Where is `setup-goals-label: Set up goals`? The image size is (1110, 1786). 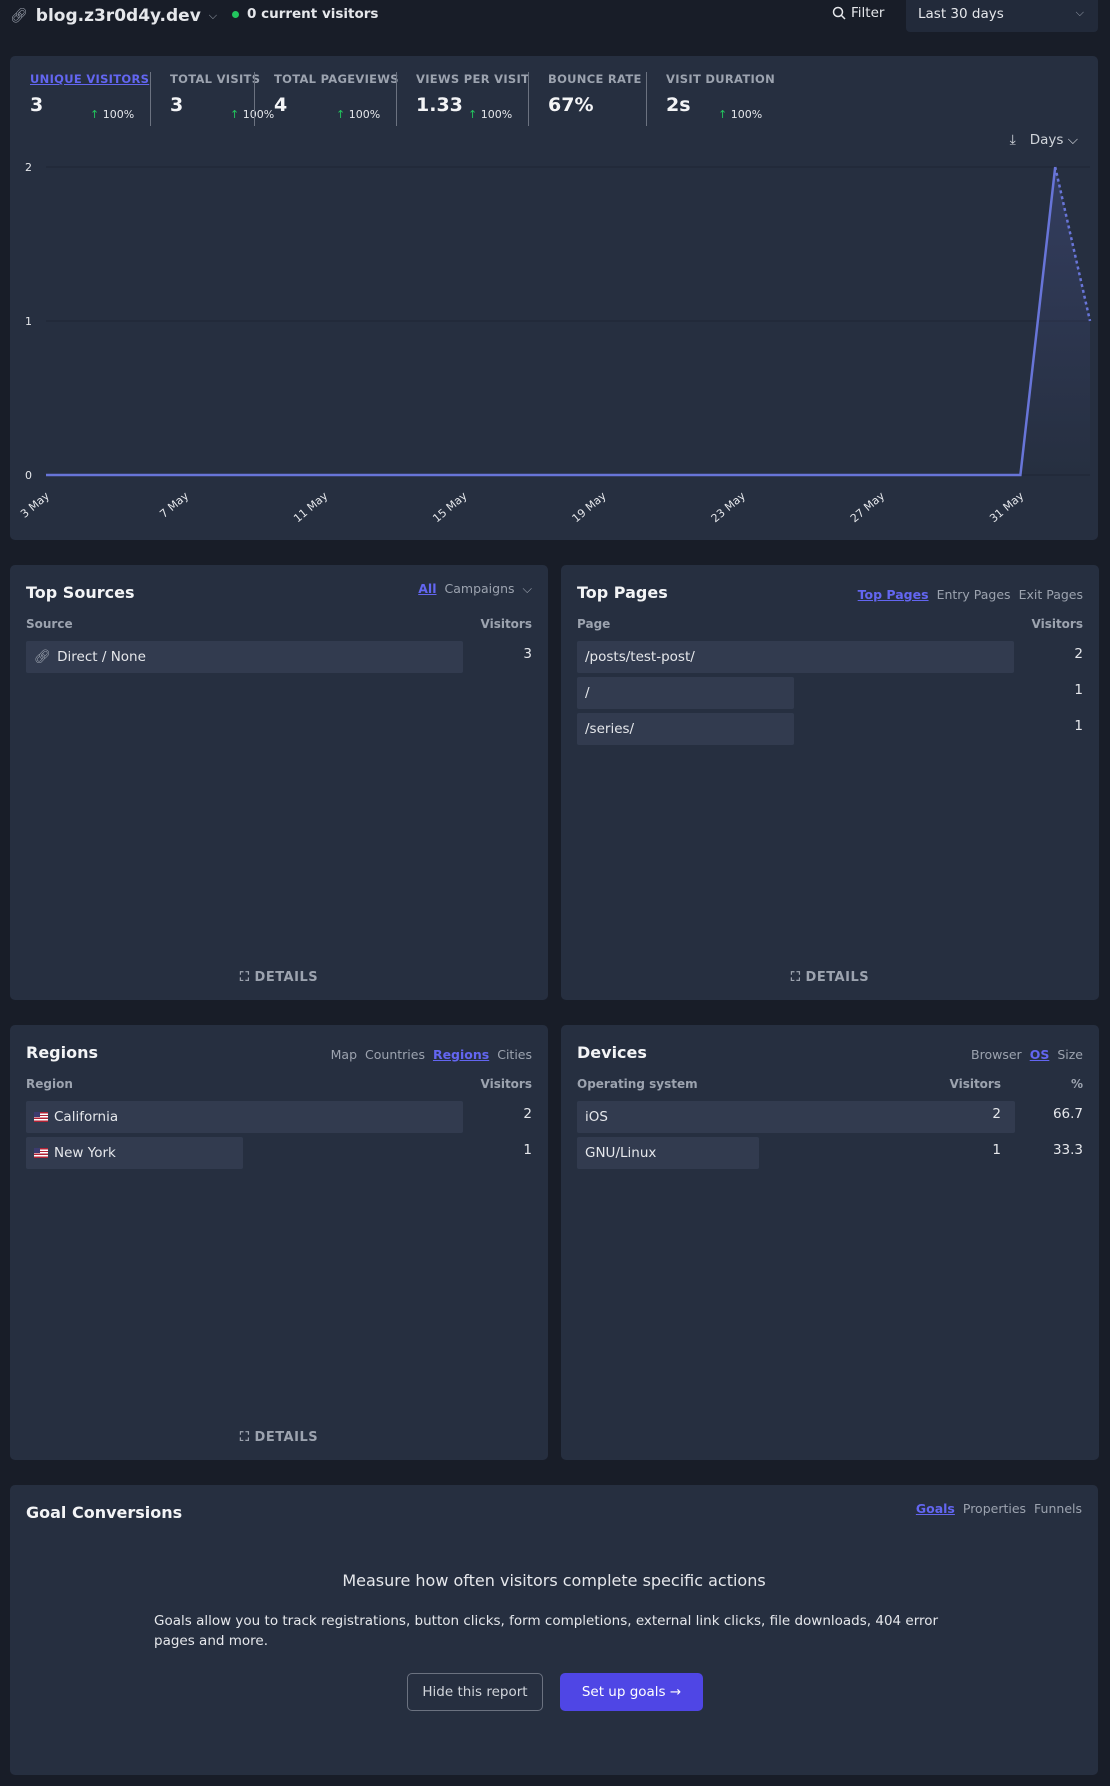
setup-goals-label: Set up goals is located at coordinates (623, 1692).